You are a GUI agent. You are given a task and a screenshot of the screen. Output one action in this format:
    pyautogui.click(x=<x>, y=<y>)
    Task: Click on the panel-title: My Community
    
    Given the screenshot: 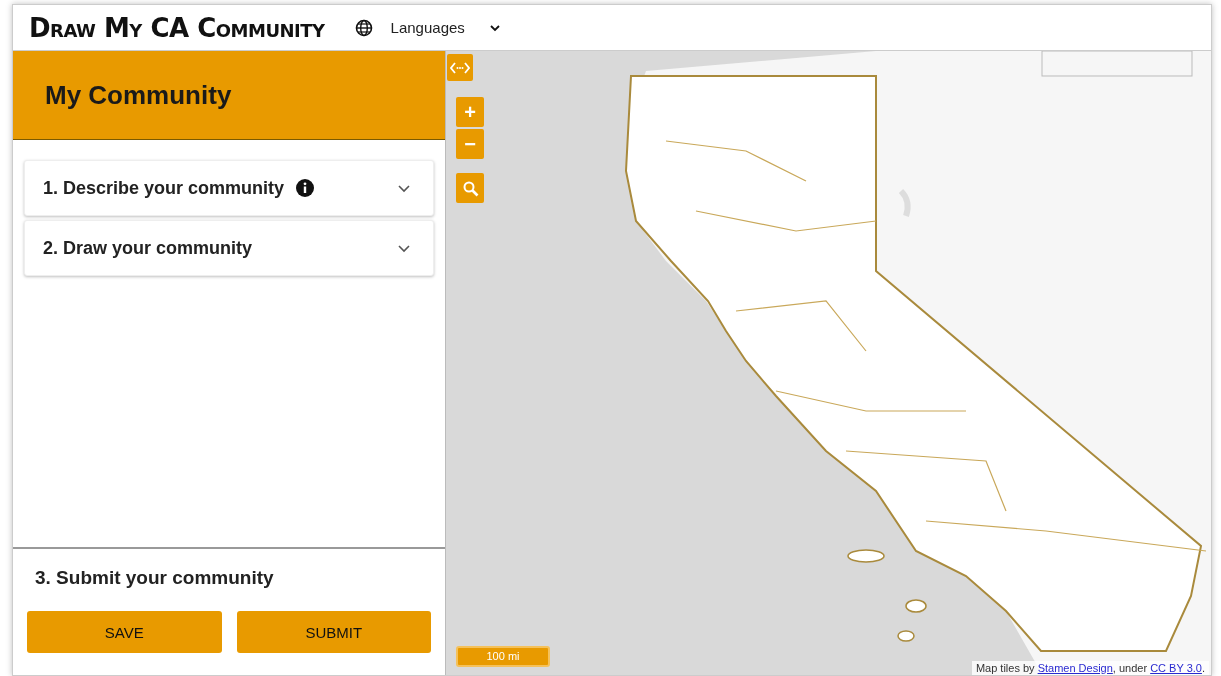 What is the action you would take?
    pyautogui.click(x=138, y=95)
    